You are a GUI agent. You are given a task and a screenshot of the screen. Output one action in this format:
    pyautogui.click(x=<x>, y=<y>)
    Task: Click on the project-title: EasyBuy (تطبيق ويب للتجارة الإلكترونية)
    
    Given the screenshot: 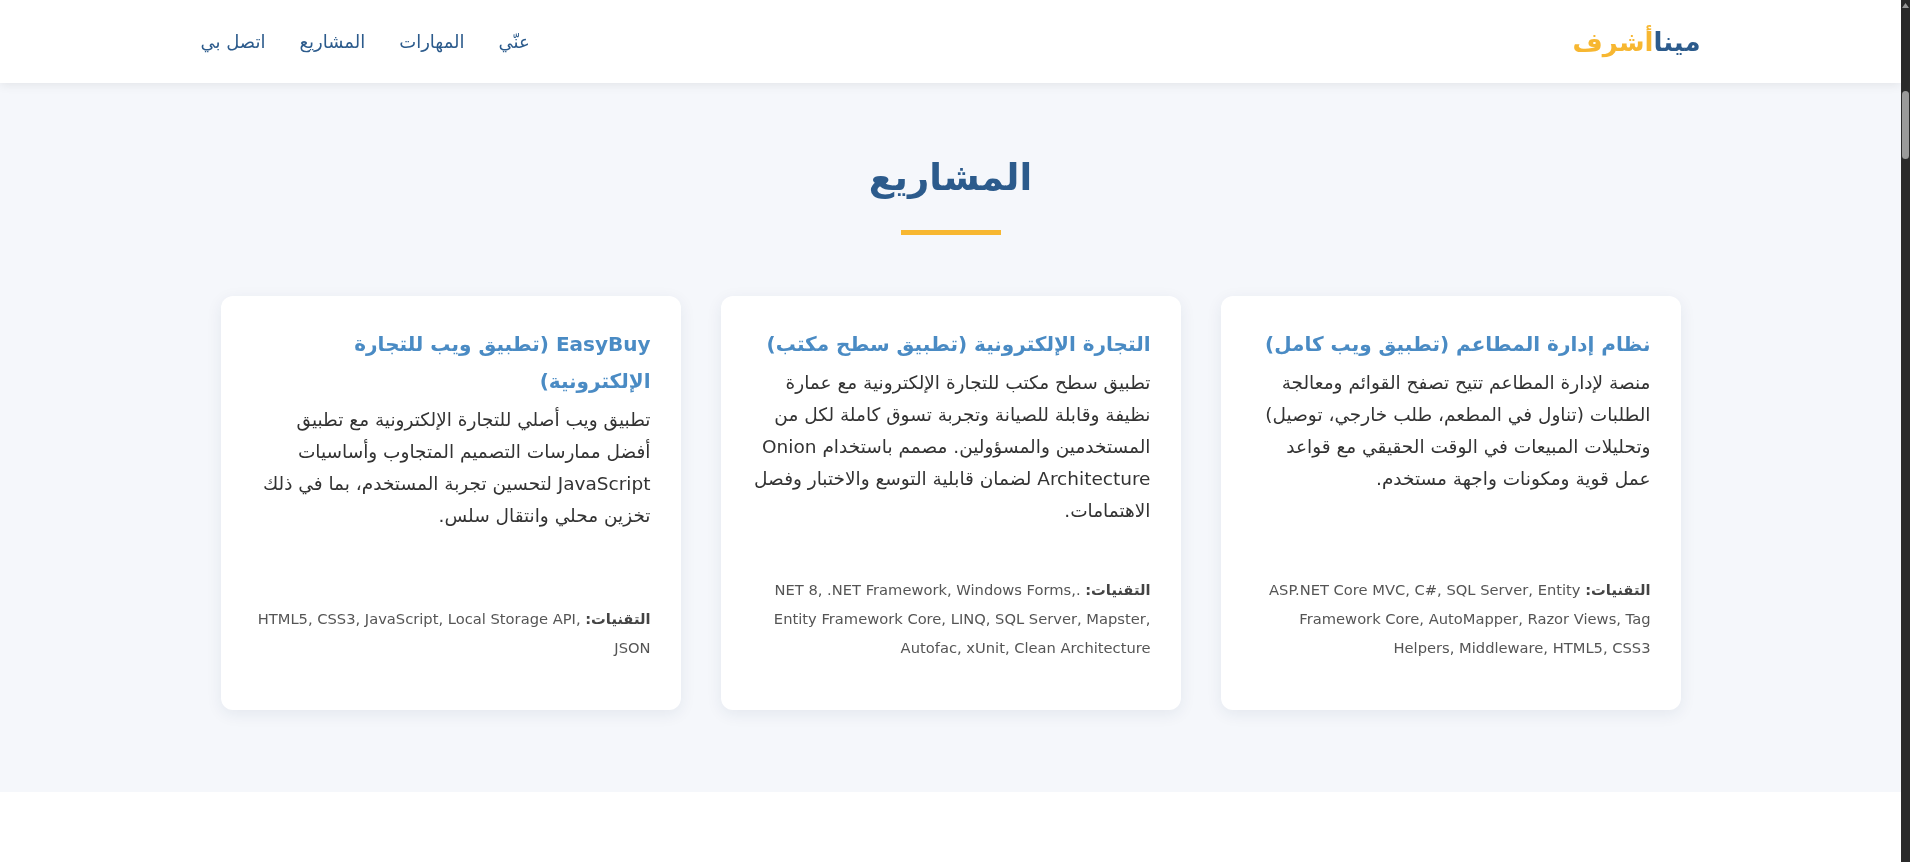 What is the action you would take?
    pyautogui.click(x=502, y=363)
    